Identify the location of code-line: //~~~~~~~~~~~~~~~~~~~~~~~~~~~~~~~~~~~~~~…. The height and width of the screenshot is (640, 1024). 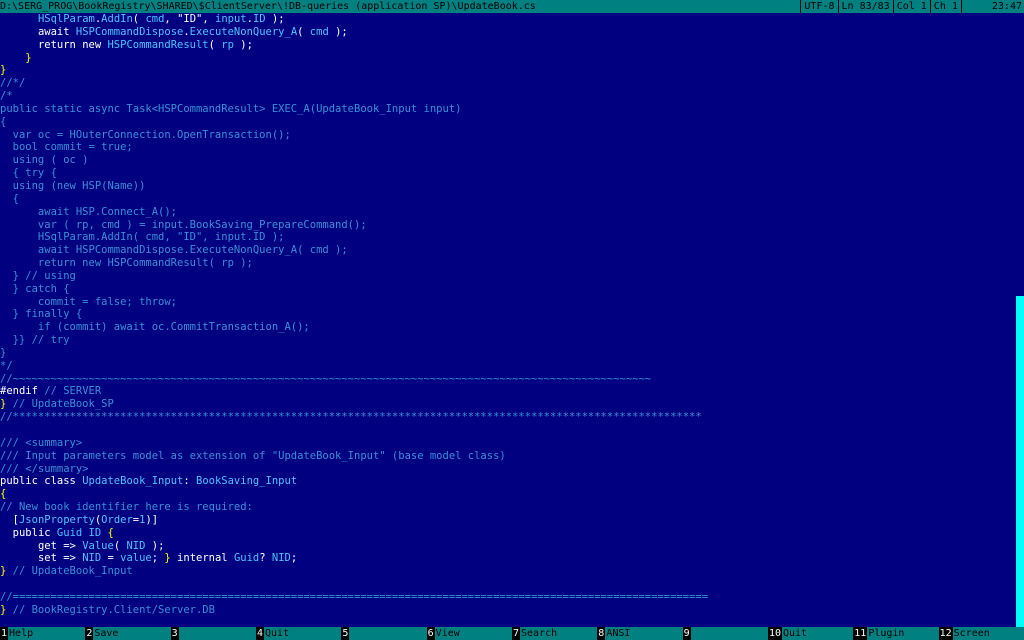
(508, 379).